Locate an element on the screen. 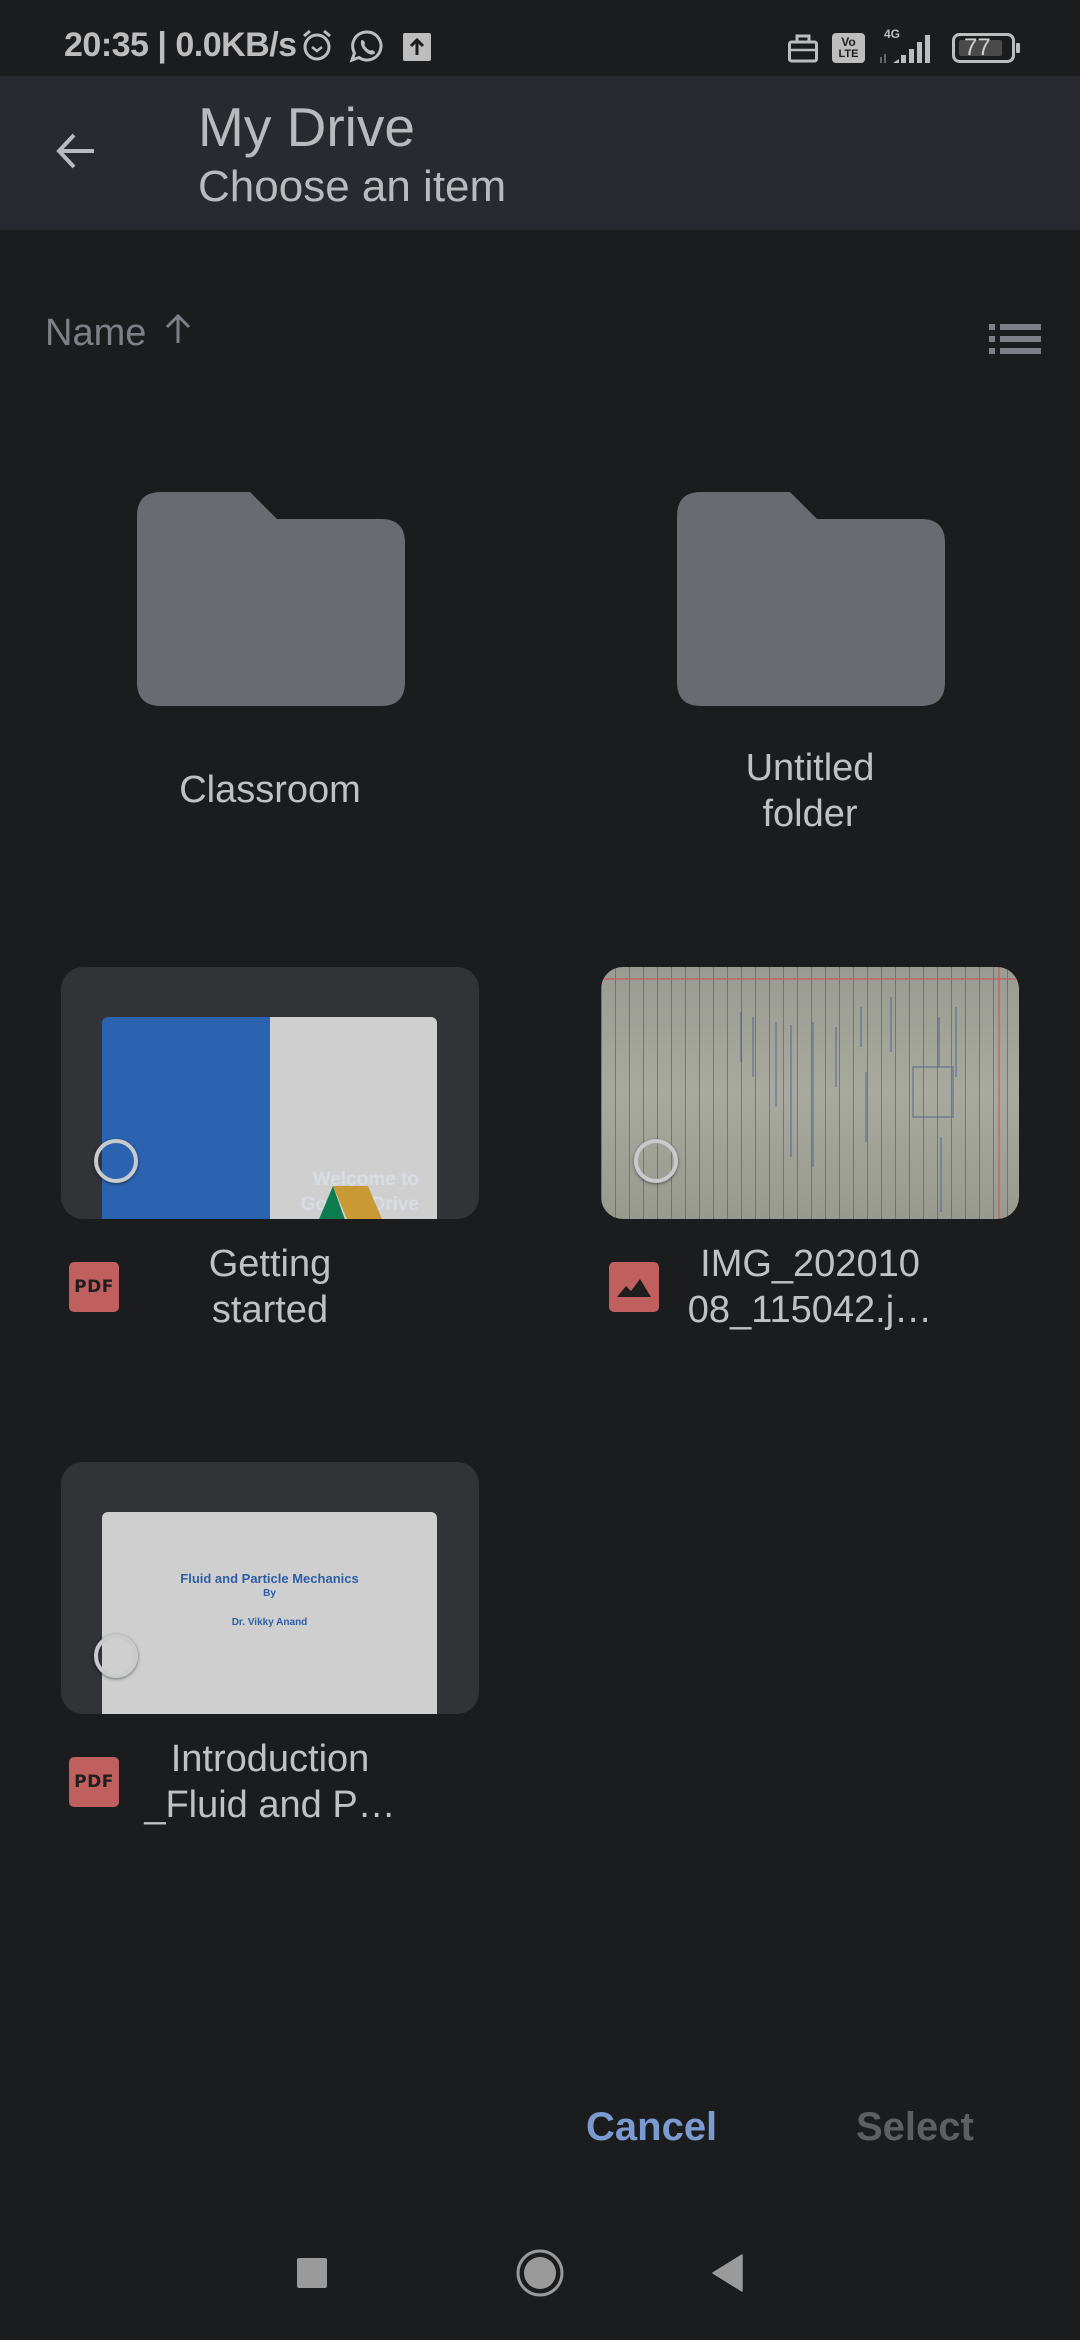 This screenshot has height=2340, width=1080. whatsapp-icon is located at coordinates (367, 49).